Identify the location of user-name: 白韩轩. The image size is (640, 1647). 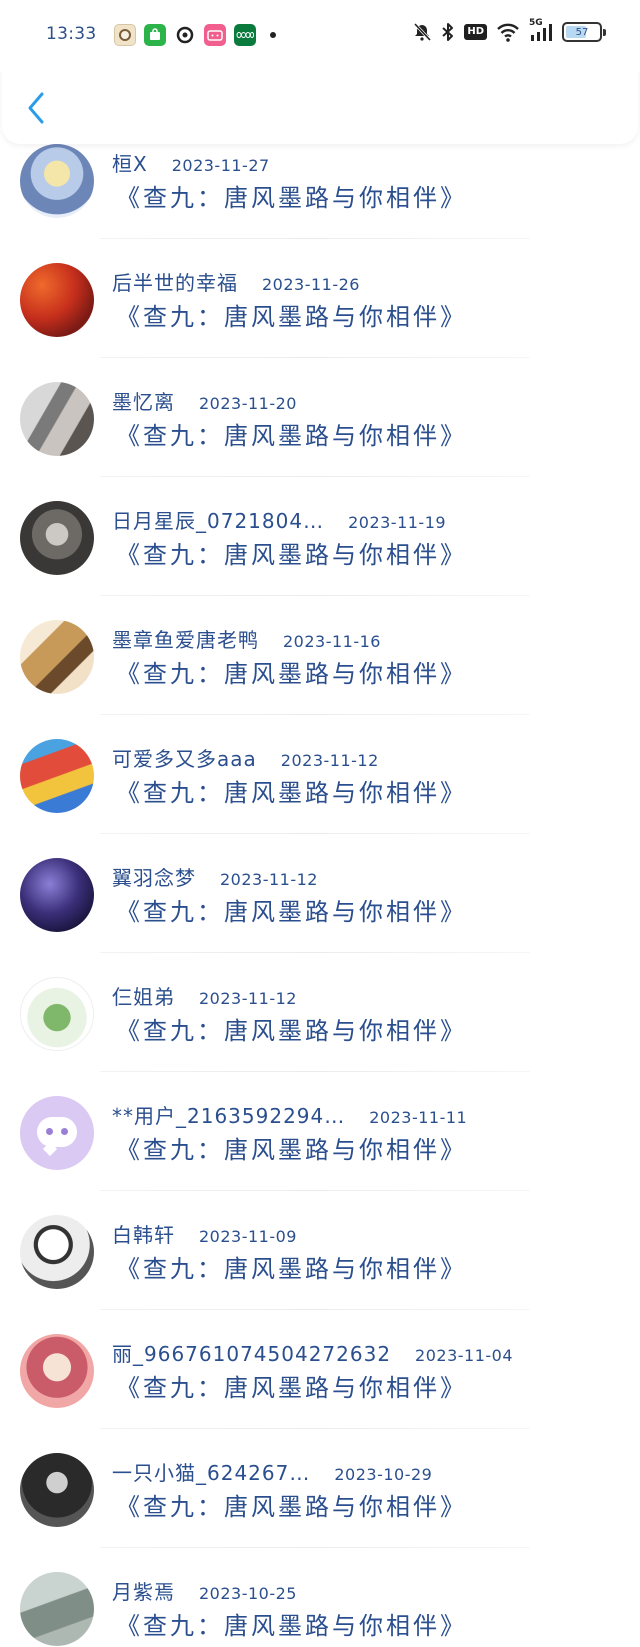
(143, 1233).